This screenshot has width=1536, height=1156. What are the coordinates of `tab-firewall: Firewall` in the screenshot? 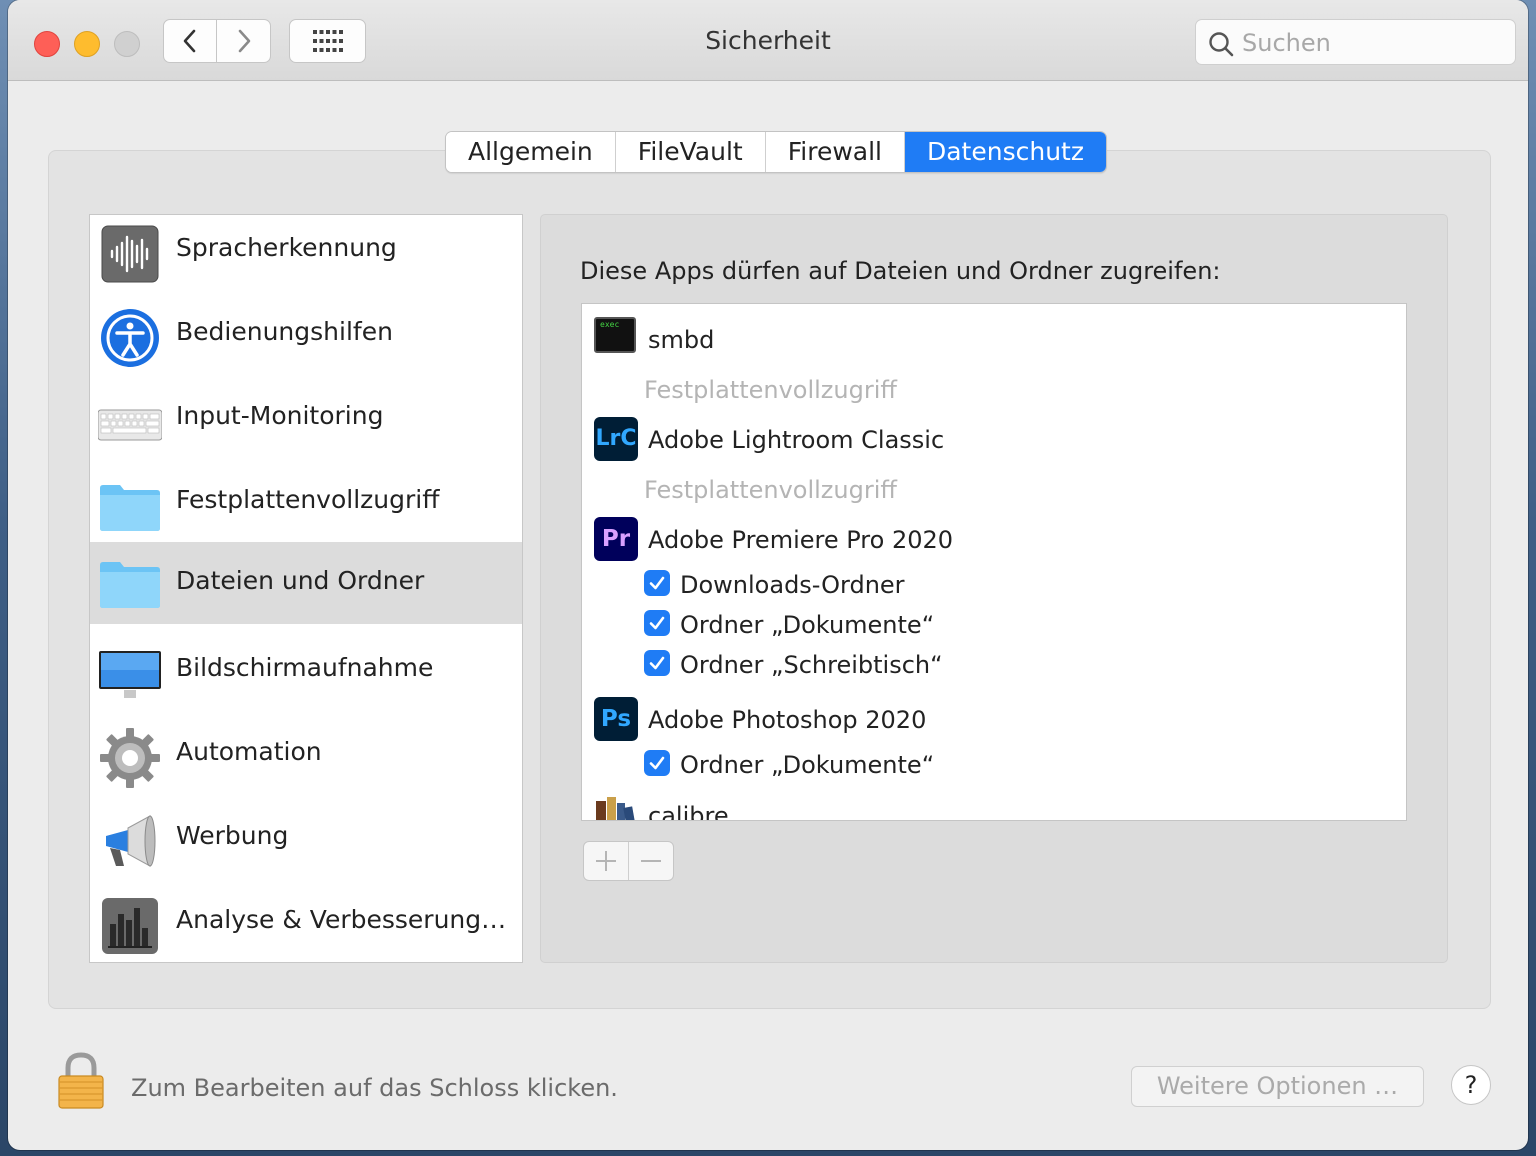 It's located at (835, 152).